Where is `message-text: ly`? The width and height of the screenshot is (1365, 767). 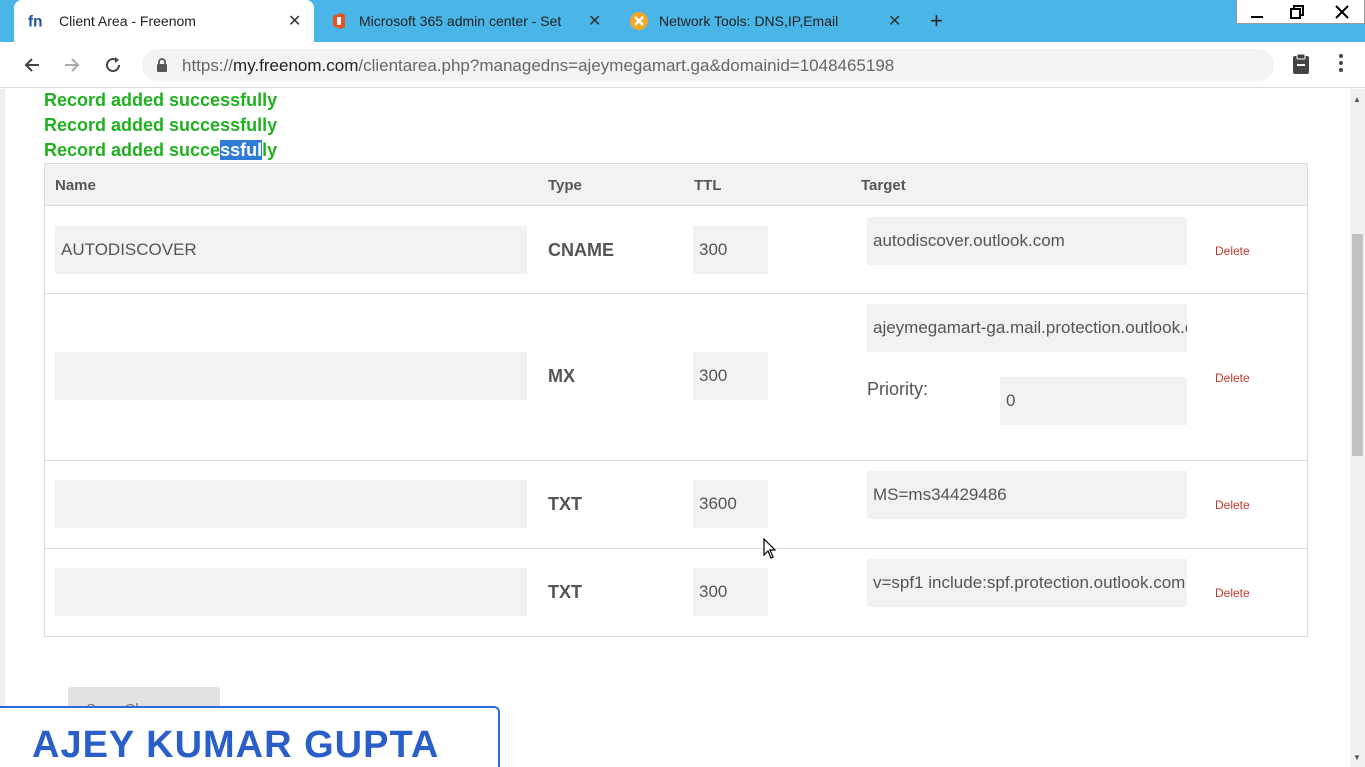 message-text: ly is located at coordinates (270, 150).